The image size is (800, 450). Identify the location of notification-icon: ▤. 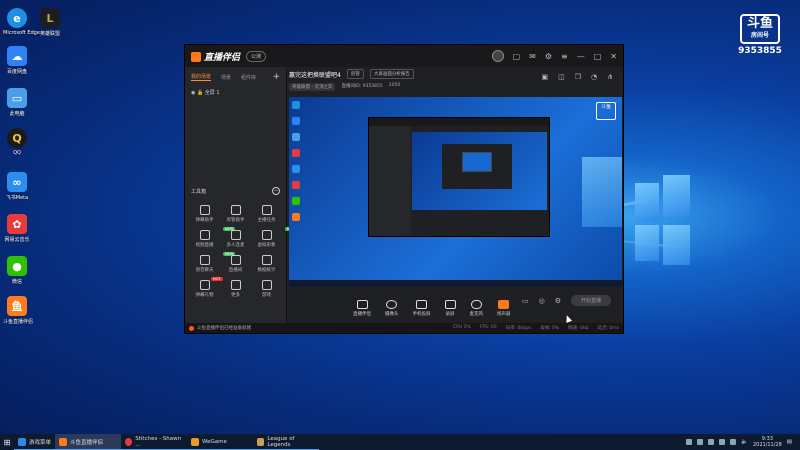
(789, 442).